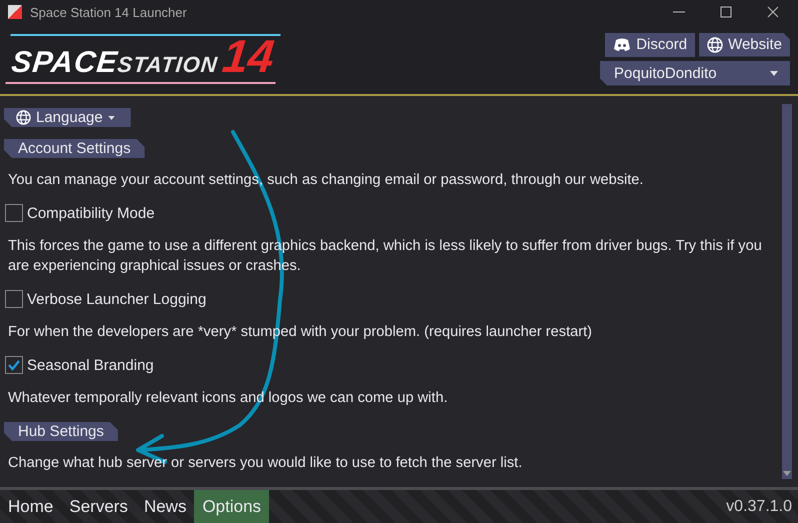 The height and width of the screenshot is (523, 798). What do you see at coordinates (90, 365) in the screenshot?
I see `checkbox-label: Seasonal Branding` at bounding box center [90, 365].